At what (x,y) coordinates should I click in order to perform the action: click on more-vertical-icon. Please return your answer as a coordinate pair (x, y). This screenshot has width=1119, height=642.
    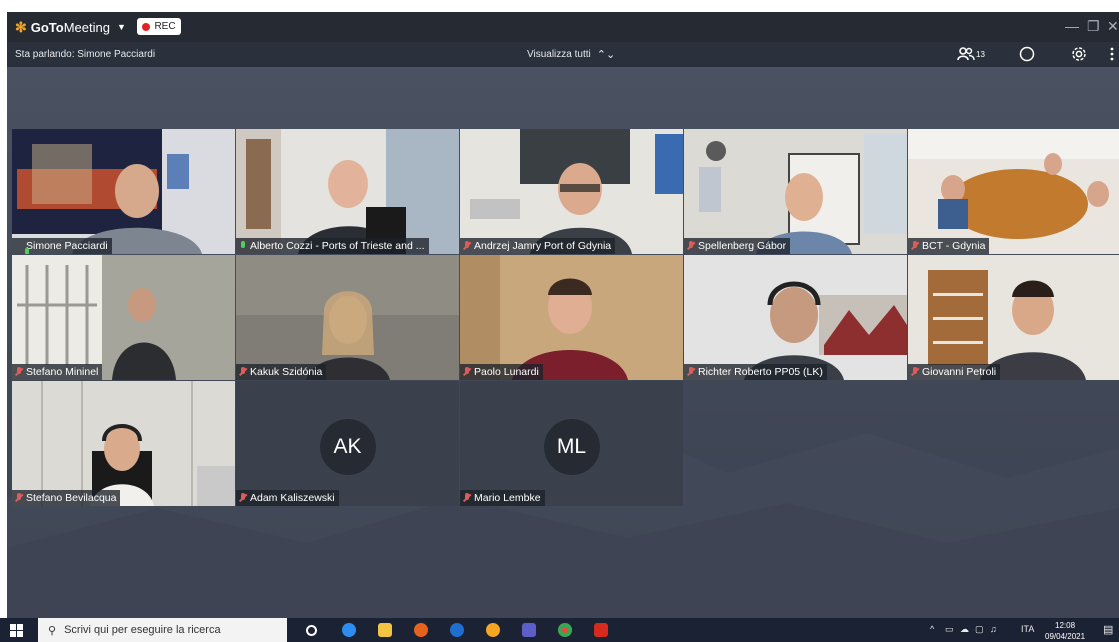
    Looking at the image, I should click on (1112, 54).